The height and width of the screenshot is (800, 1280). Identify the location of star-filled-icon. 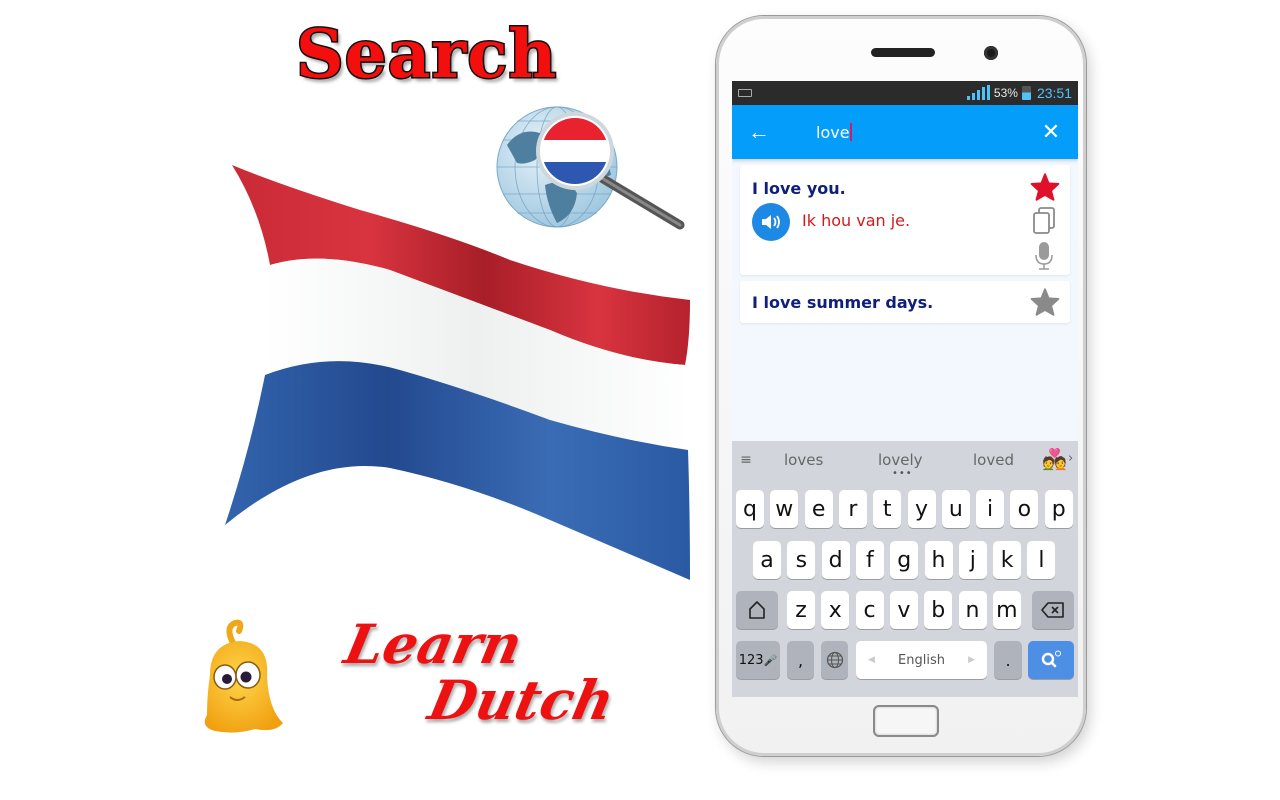
(1045, 187).